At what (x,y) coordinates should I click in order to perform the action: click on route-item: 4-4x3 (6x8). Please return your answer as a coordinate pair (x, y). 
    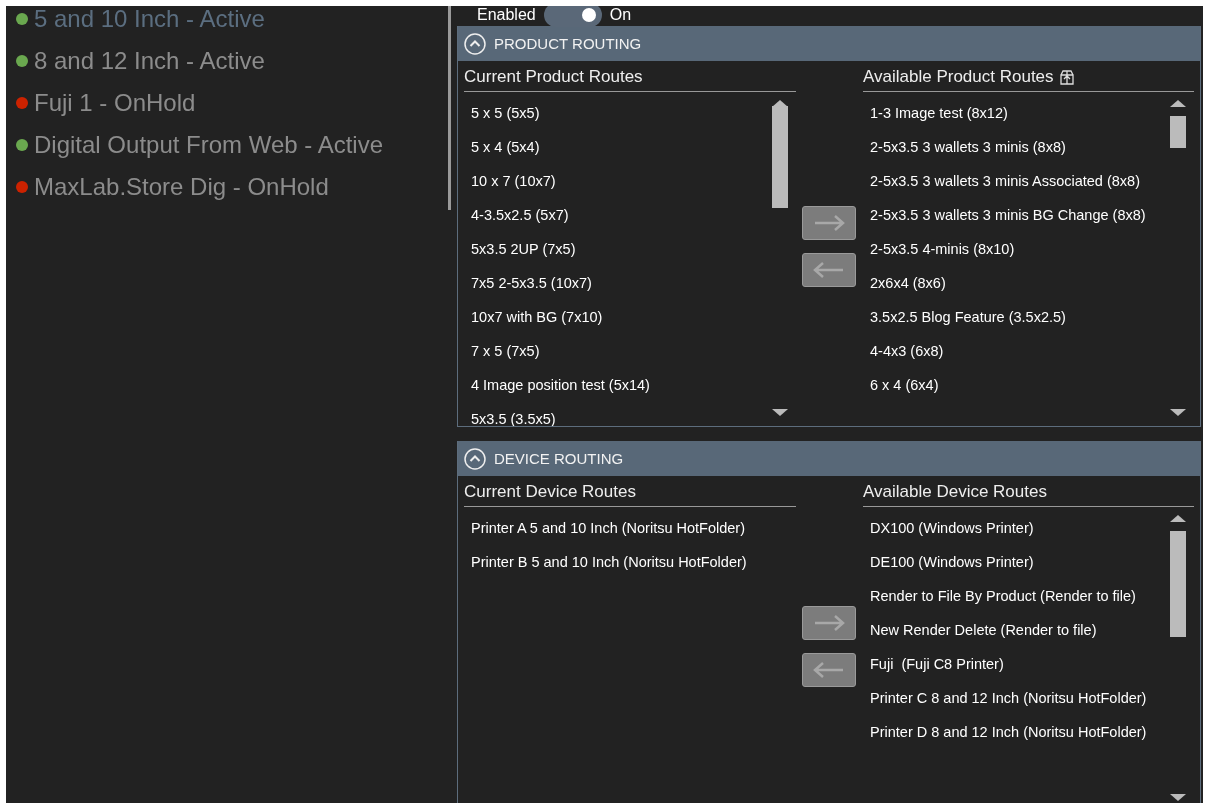
    Looking at the image, I should click on (1028, 351).